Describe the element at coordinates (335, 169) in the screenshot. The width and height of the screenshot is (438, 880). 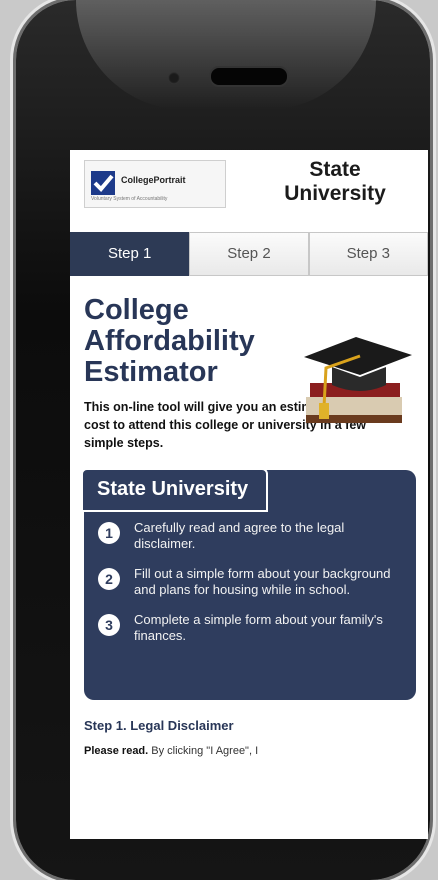
I see `university-title-line1: State` at that location.